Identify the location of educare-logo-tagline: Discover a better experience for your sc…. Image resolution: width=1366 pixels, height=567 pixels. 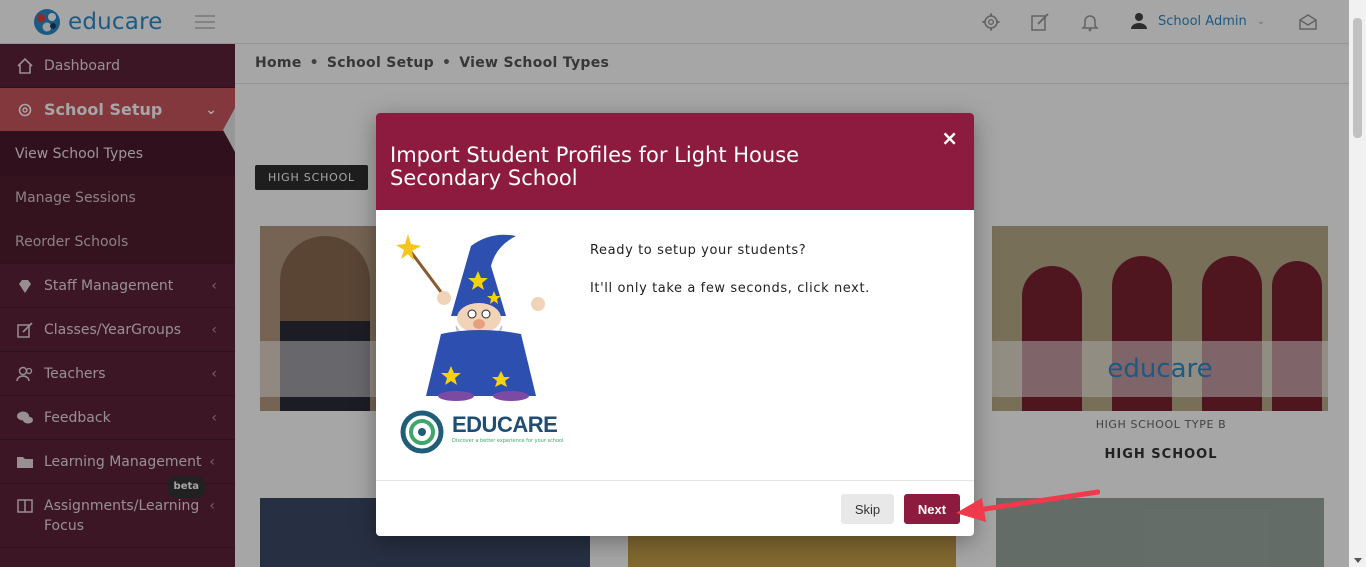
(508, 441).